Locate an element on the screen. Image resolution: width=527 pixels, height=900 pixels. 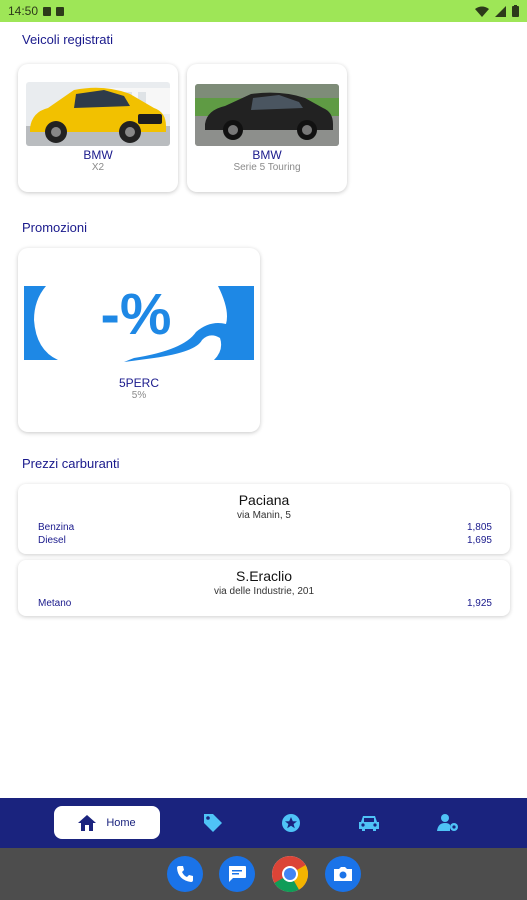
fuel-price: 1,925 is located at coordinates (479, 603).